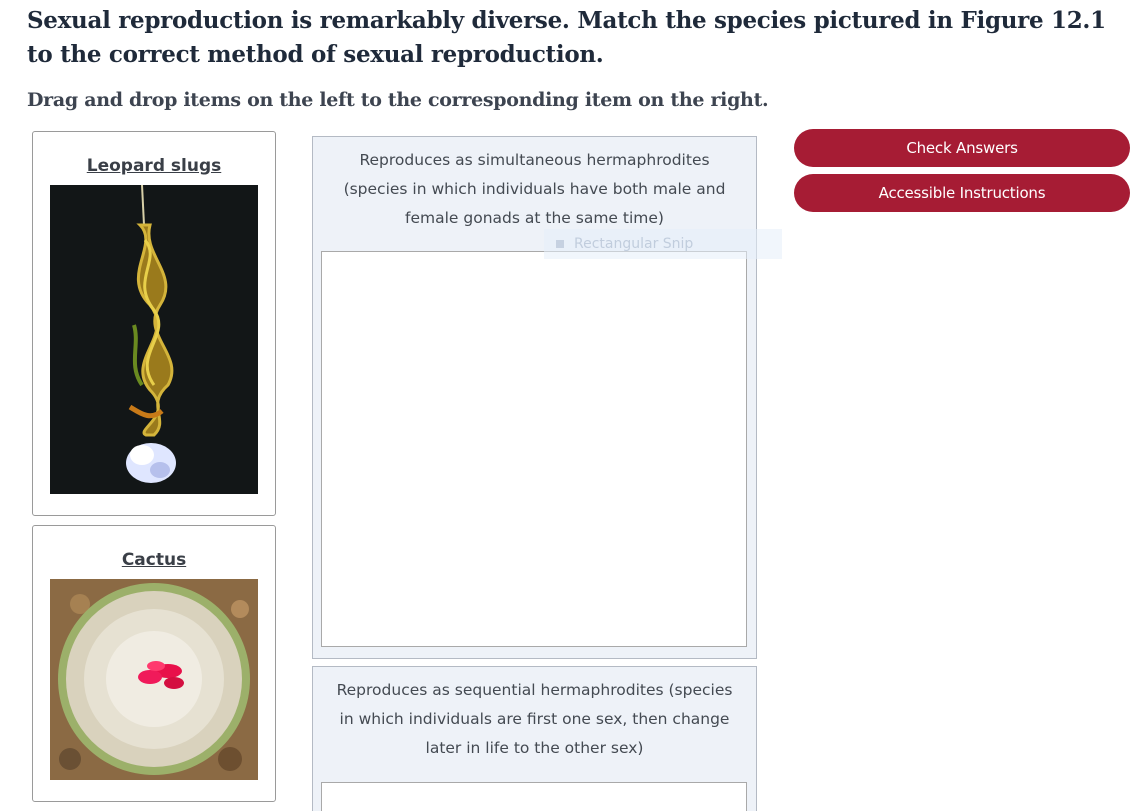 This screenshot has height=811, width=1139. What do you see at coordinates (962, 148) in the screenshot?
I see `check-answers-button: Check Answers` at bounding box center [962, 148].